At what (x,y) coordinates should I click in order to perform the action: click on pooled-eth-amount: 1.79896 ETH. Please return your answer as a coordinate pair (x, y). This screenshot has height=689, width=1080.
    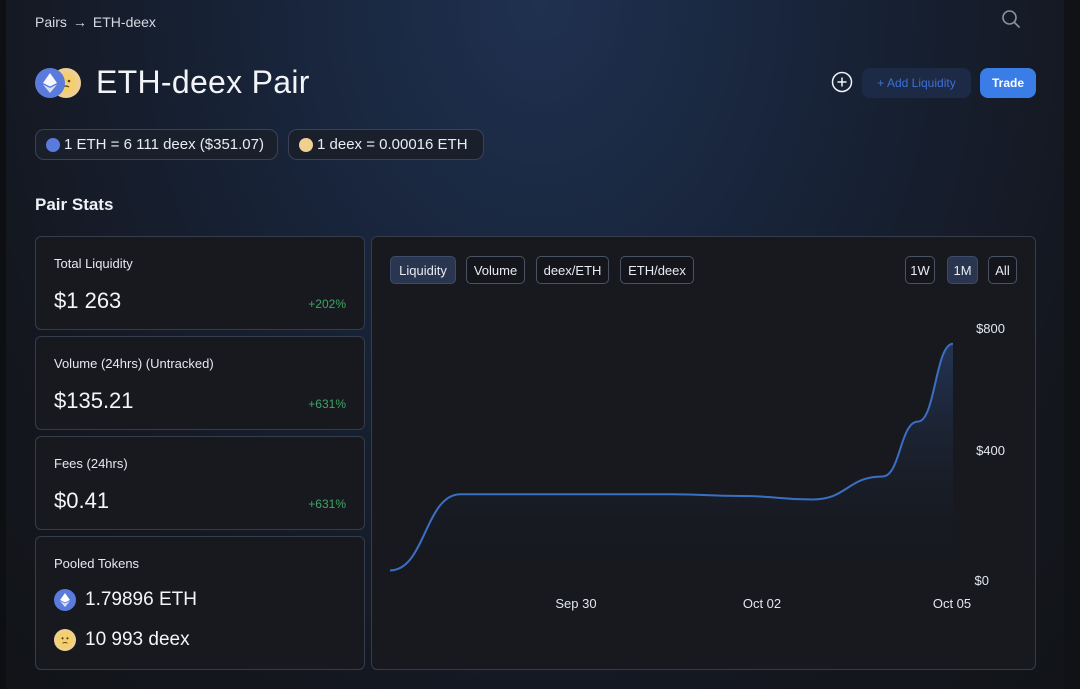
    Looking at the image, I should click on (141, 599).